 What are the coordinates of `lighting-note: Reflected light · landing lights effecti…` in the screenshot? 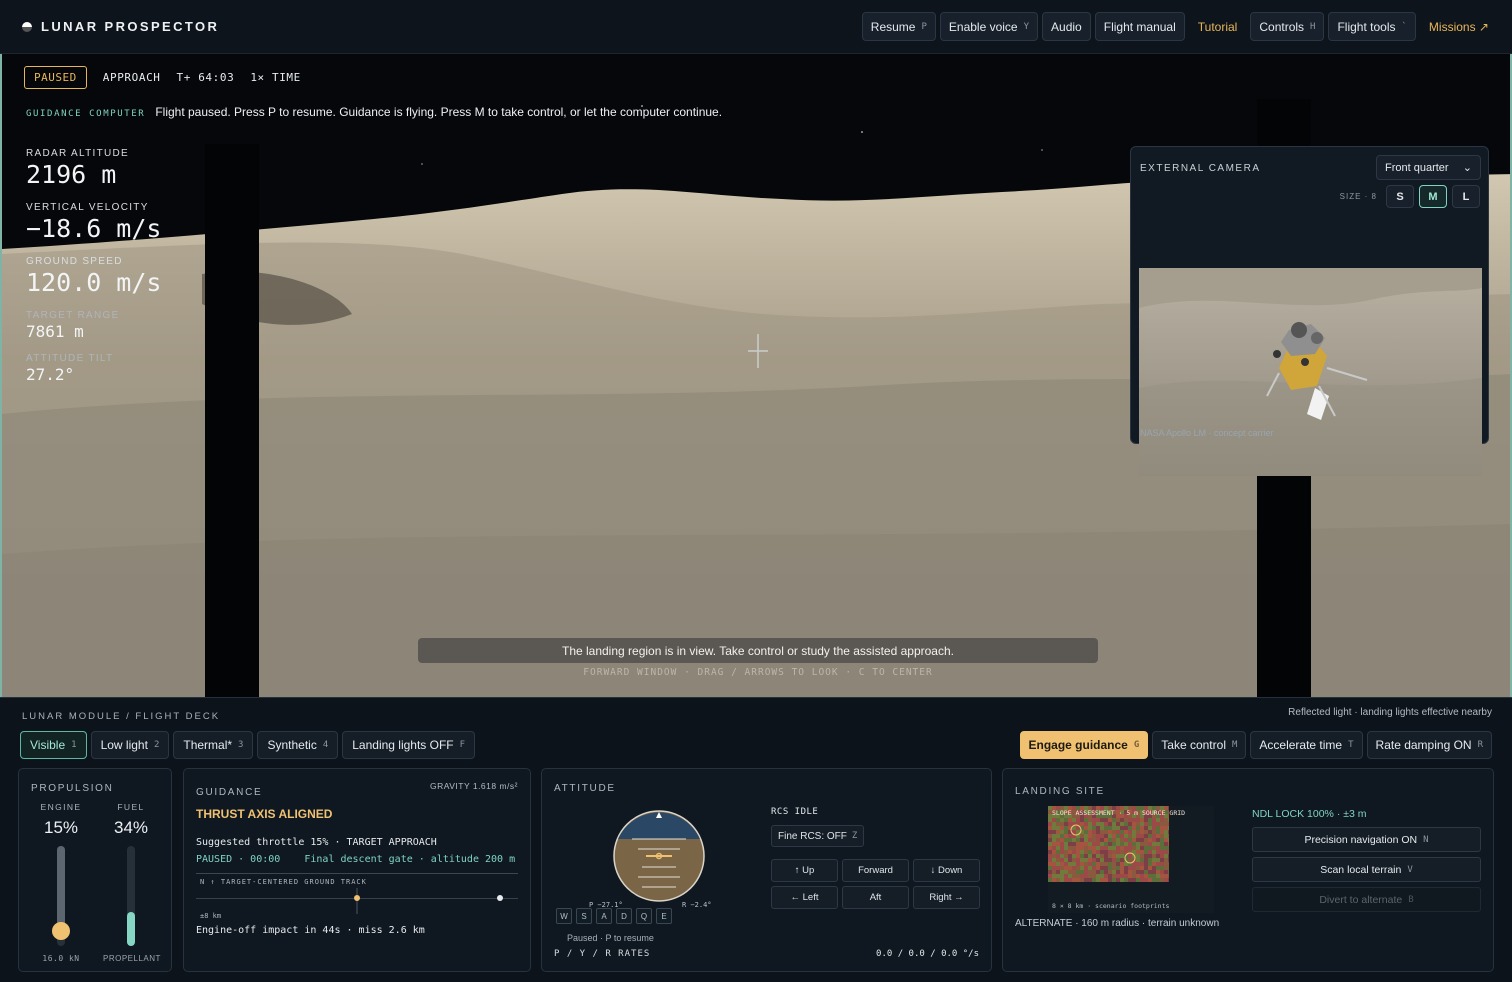 It's located at (1390, 712).